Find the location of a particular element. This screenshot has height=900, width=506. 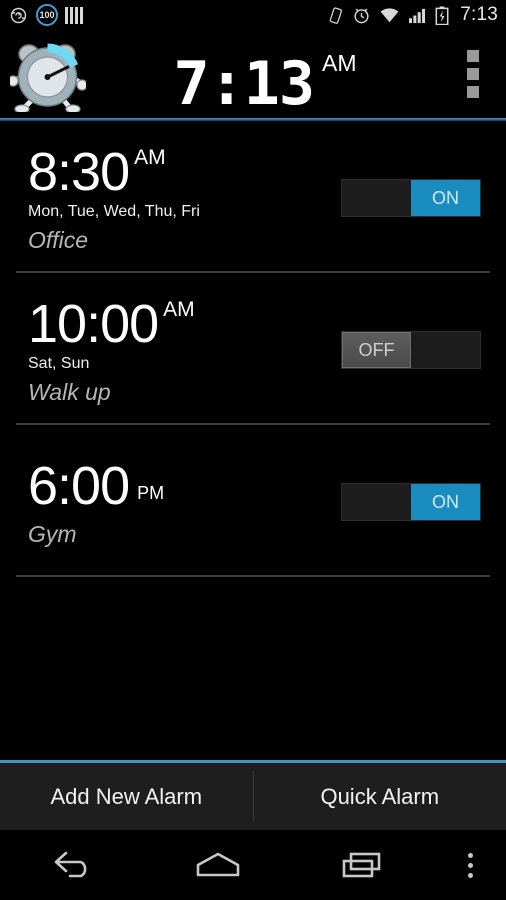

header-clock: 7:13 AM is located at coordinates (265, 79).